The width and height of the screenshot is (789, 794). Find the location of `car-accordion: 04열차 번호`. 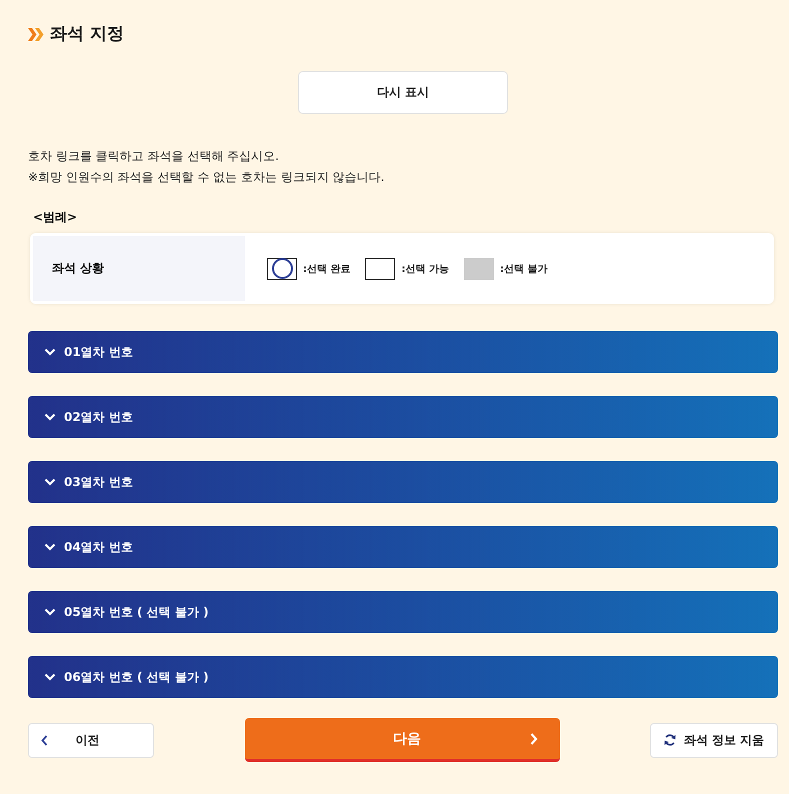

car-accordion: 04열차 번호 is located at coordinates (403, 547).